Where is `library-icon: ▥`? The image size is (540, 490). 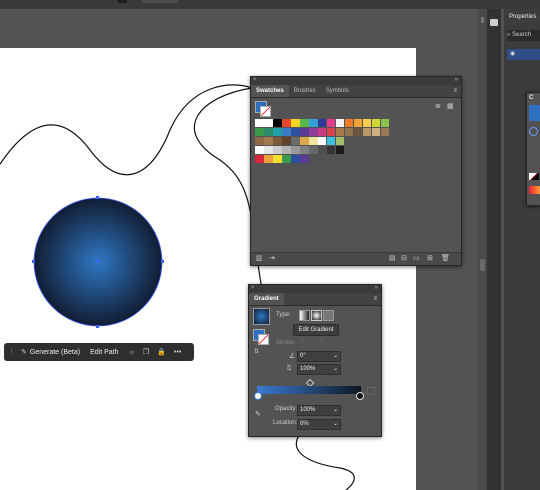 library-icon: ▥ is located at coordinates (259, 258).